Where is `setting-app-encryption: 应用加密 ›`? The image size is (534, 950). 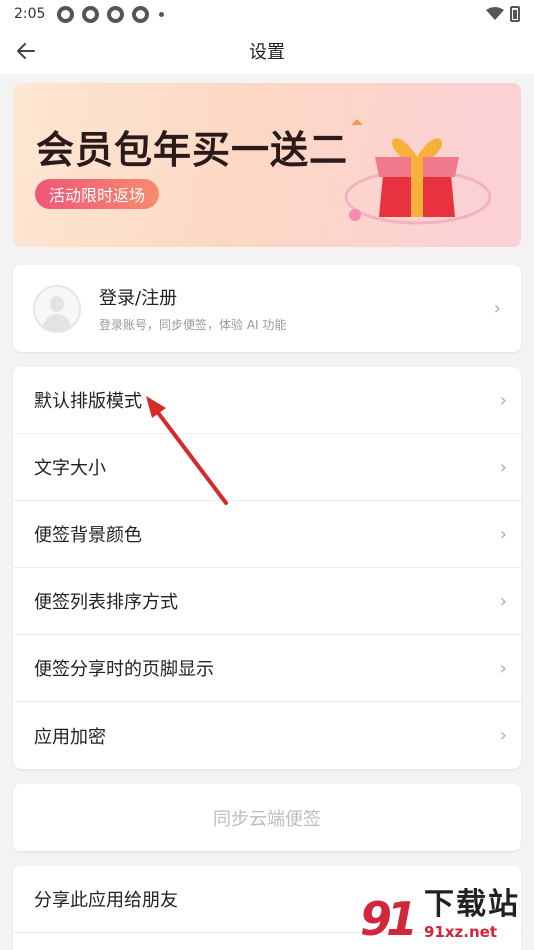
setting-app-encryption: 应用加密 › is located at coordinates (267, 735).